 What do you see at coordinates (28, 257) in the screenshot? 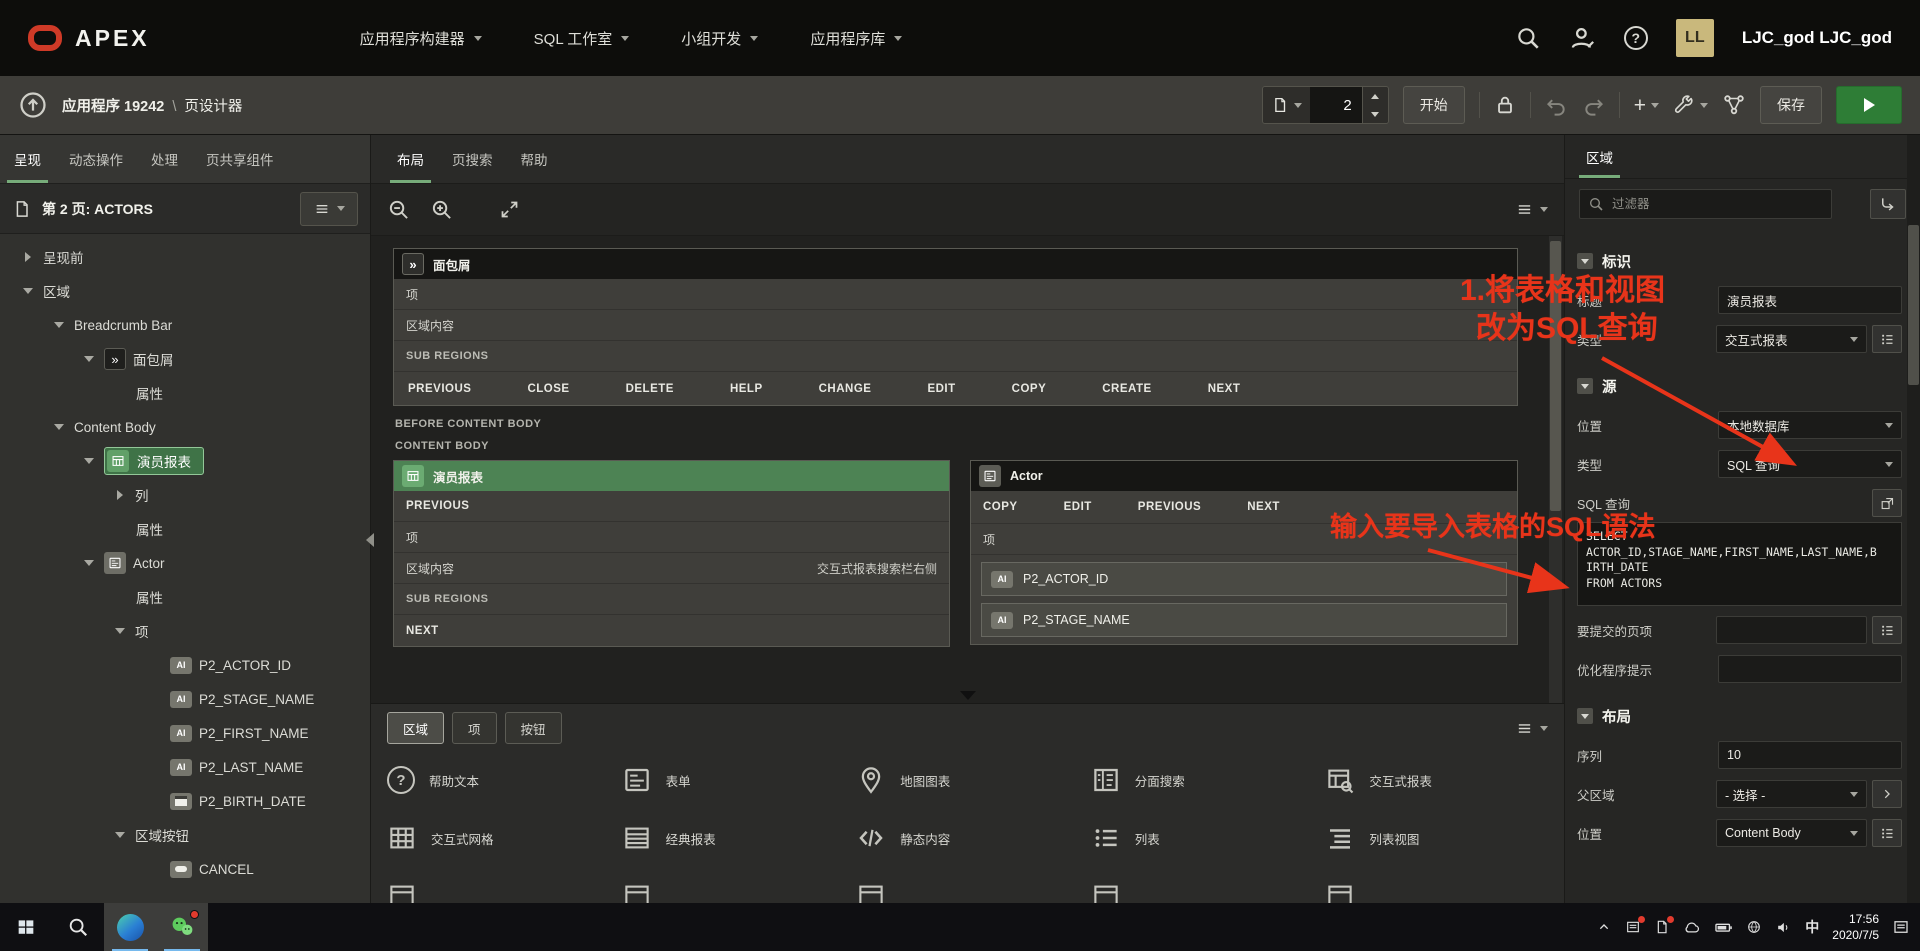
I see `chevron-right-icon` at bounding box center [28, 257].